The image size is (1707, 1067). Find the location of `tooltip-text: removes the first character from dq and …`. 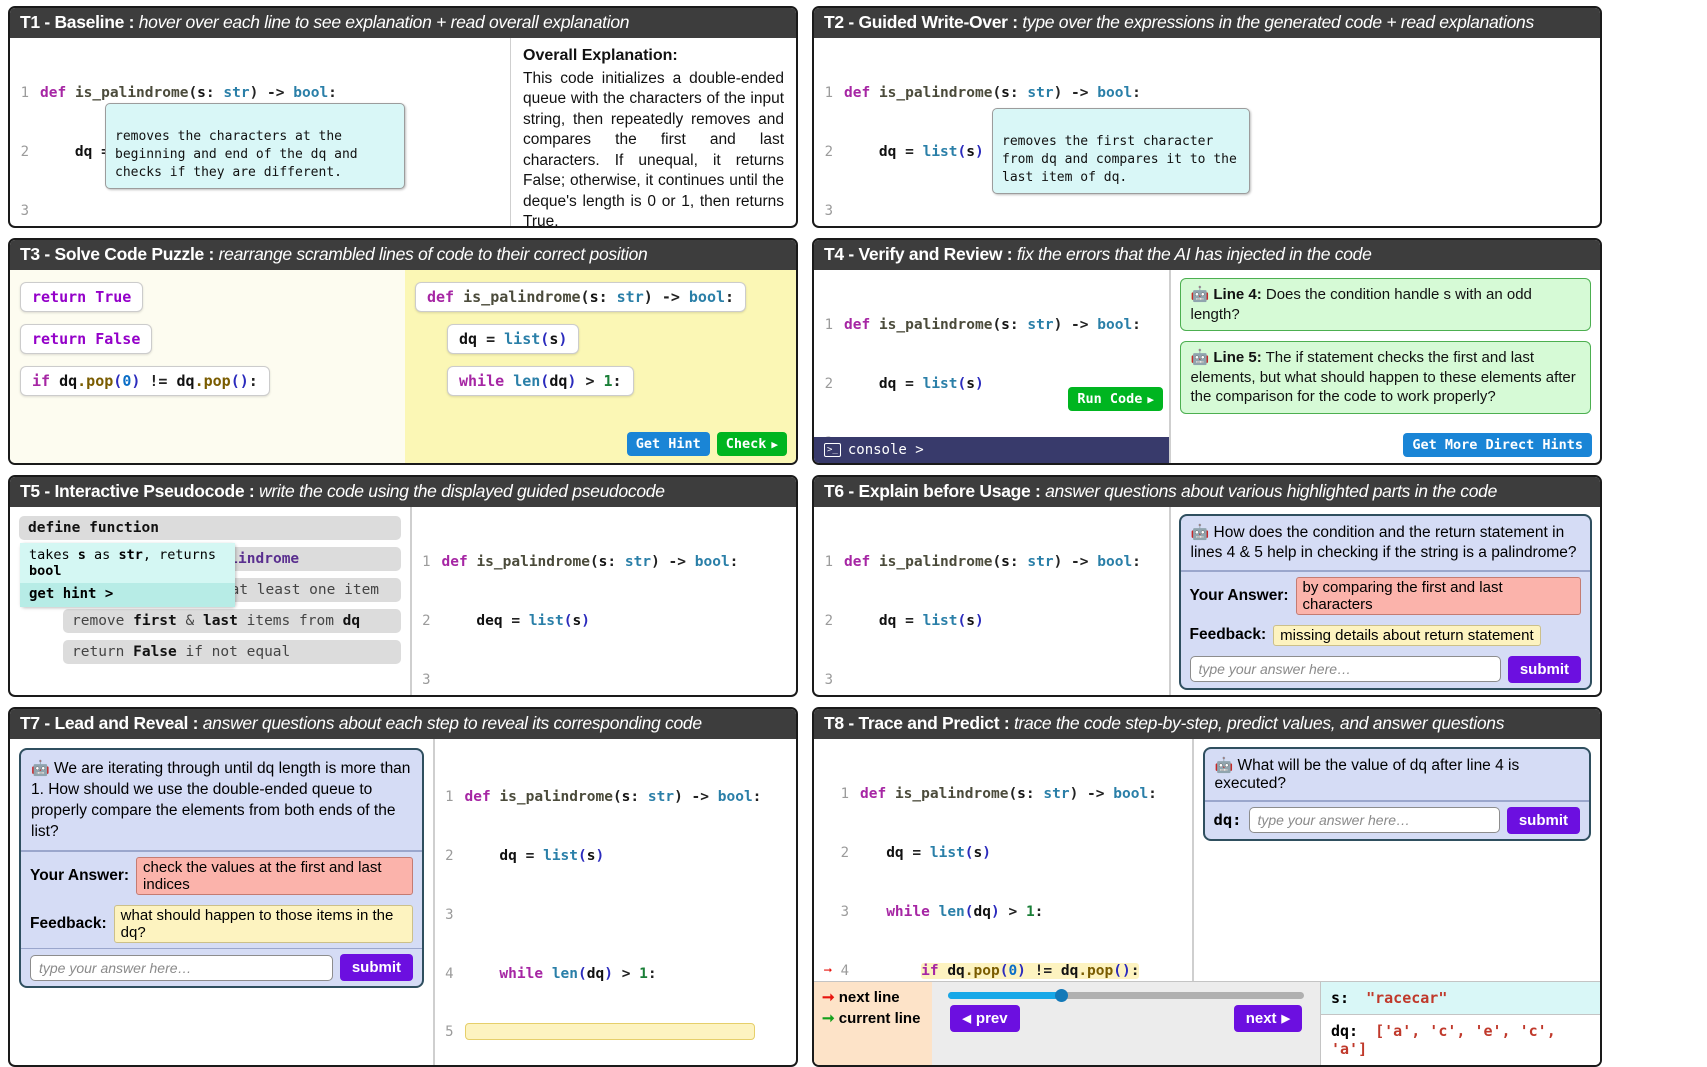

tooltip-text: removes the first character from dq and … is located at coordinates (1119, 159).